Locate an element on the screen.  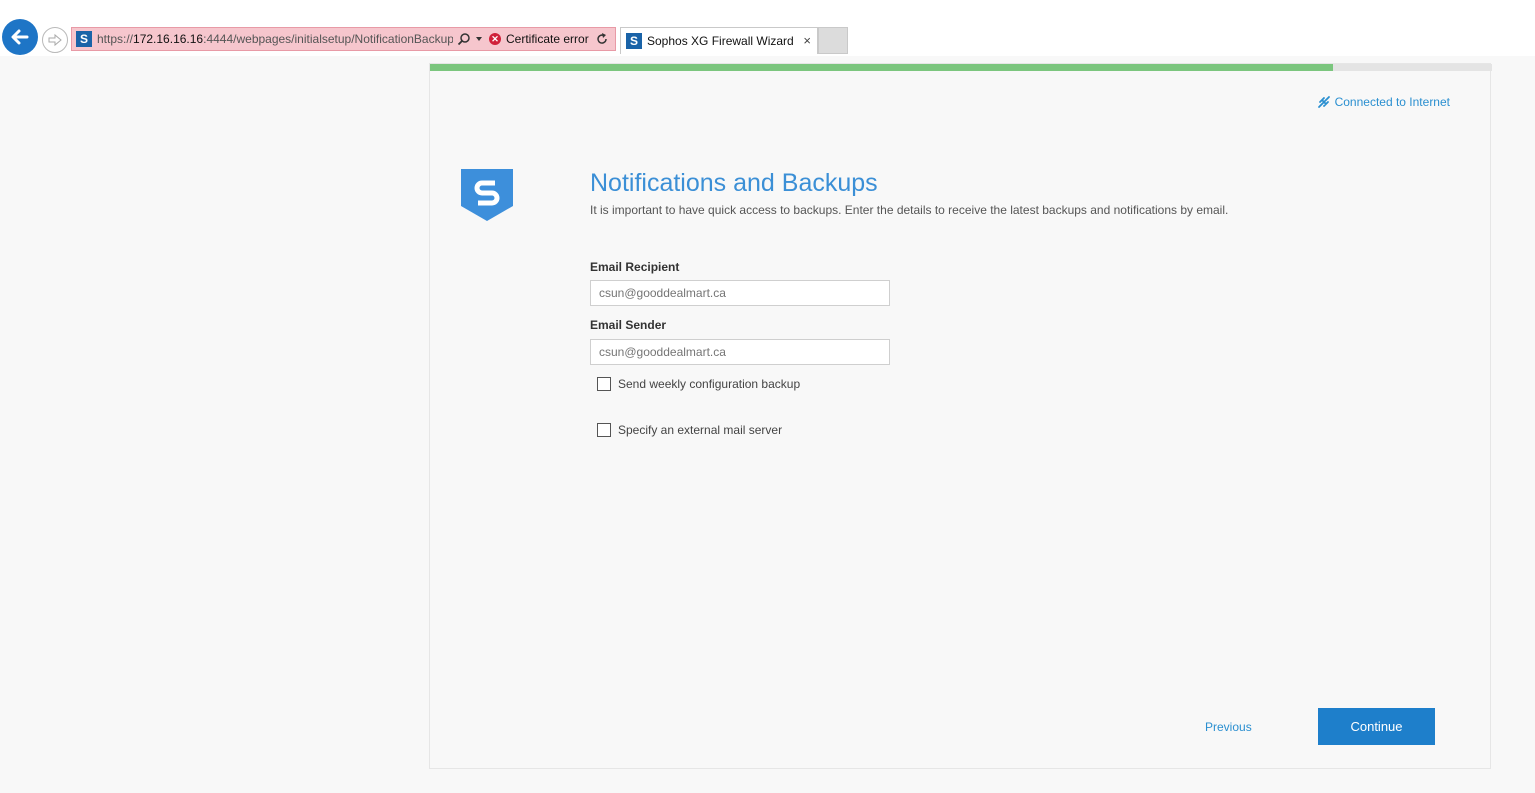
email-recipient-label: Email Recipient is located at coordinates (635, 267).